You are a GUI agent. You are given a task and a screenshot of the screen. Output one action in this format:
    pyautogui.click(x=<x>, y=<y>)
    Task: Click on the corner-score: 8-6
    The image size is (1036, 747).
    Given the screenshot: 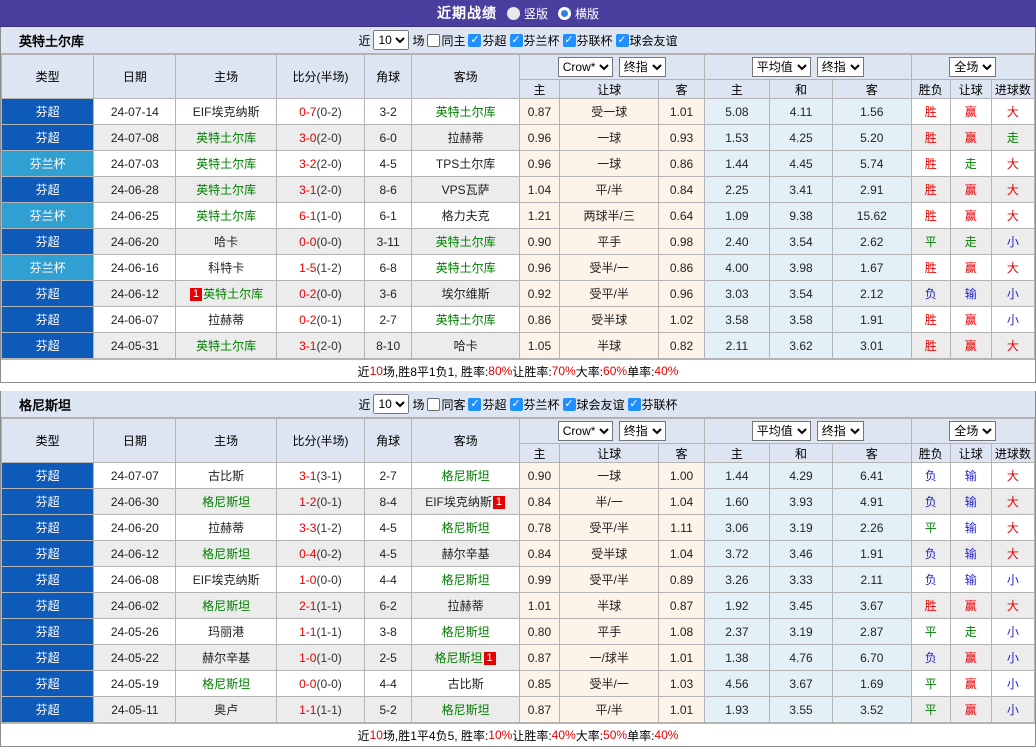 What is the action you would take?
    pyautogui.click(x=388, y=189)
    